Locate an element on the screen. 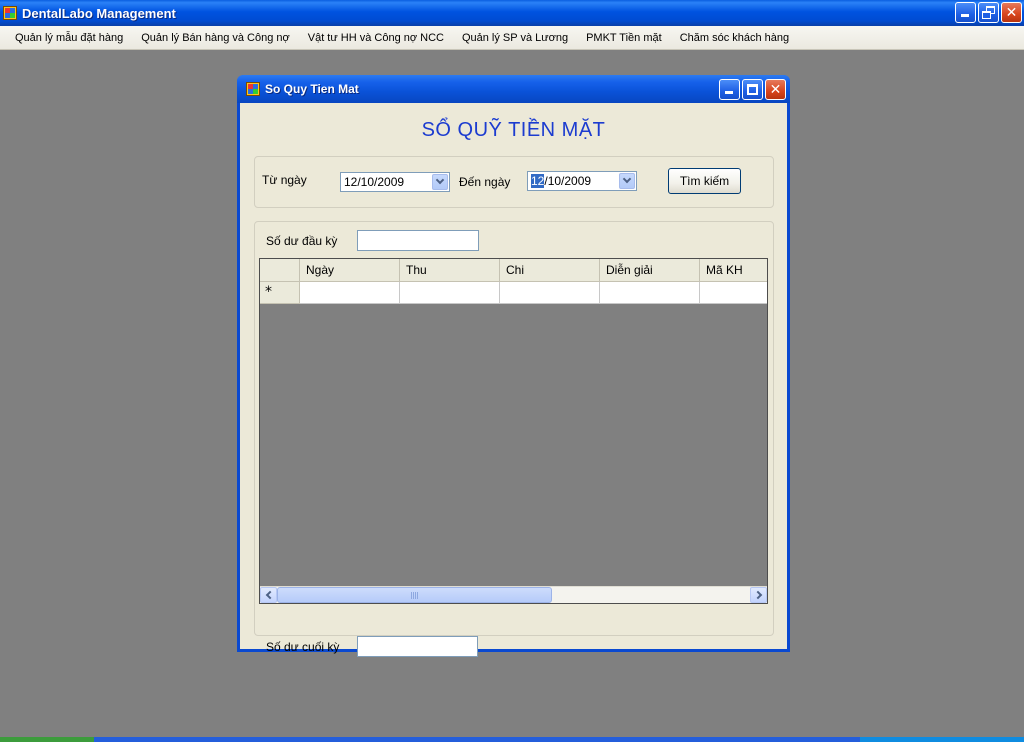 This screenshot has height=742, width=1024. child-title: So Quy Tien Mat is located at coordinates (312, 89).